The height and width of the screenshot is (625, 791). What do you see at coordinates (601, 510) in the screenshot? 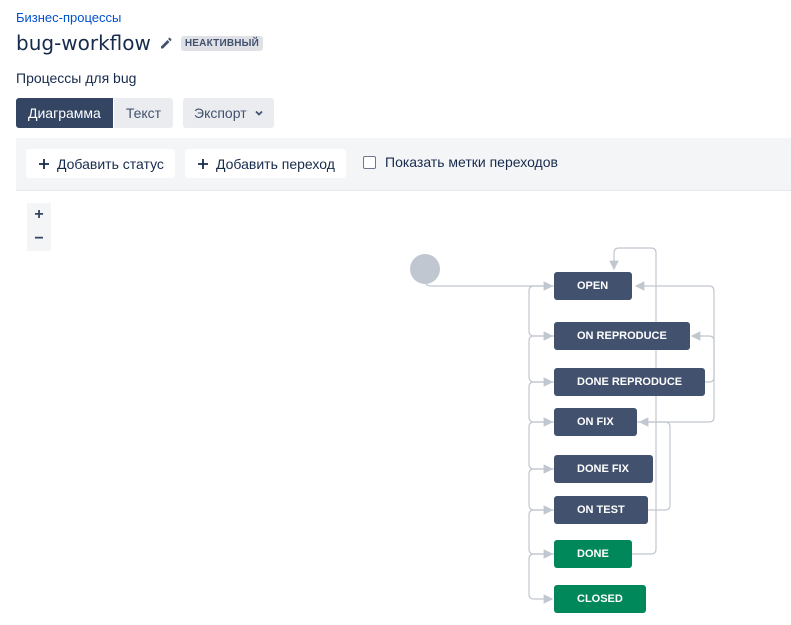
I see `status-node-on-test: ON TEST` at bounding box center [601, 510].